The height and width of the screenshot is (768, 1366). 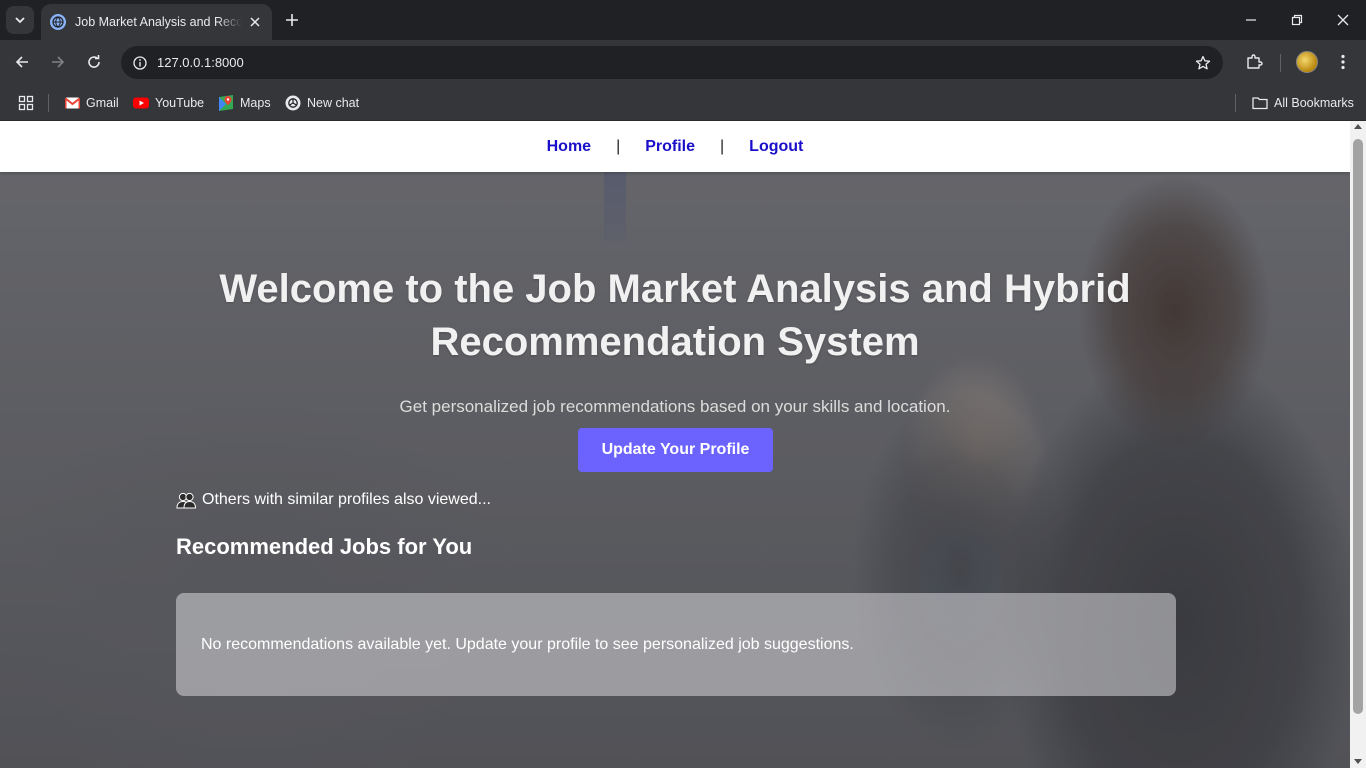 I want to click on minimize-button, so click(x=1251, y=20).